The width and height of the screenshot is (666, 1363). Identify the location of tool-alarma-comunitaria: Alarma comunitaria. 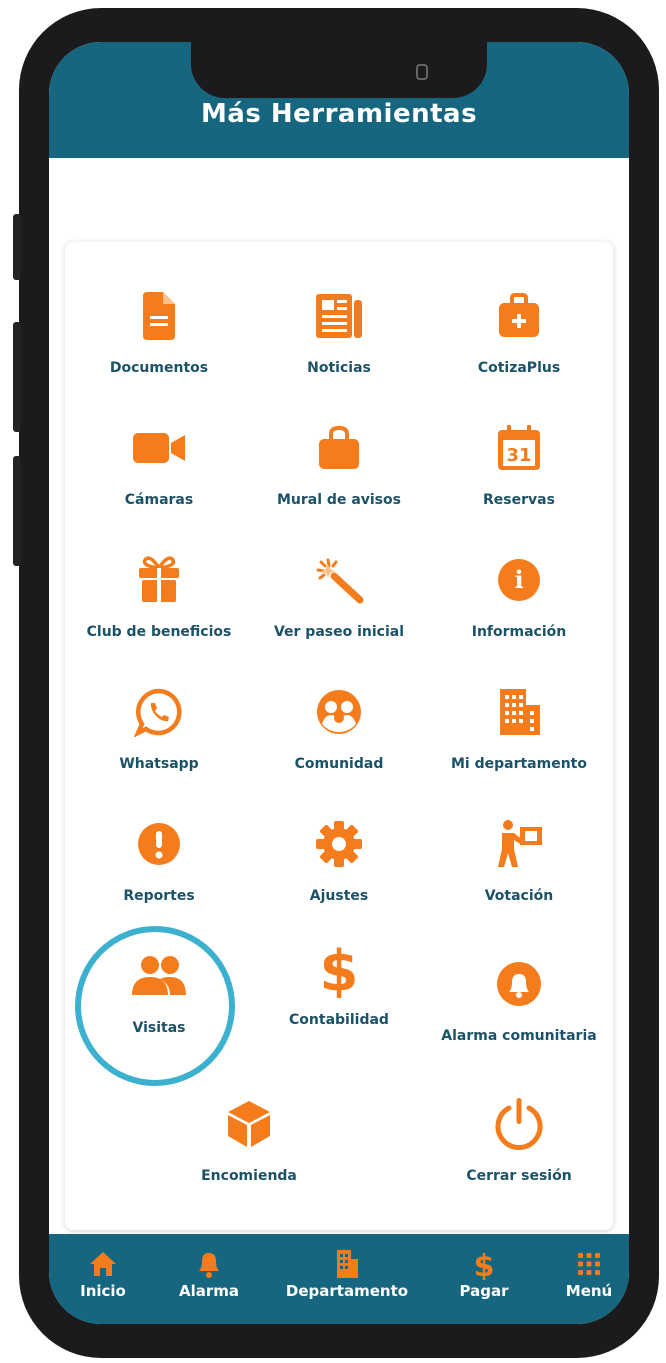
(519, 1009).